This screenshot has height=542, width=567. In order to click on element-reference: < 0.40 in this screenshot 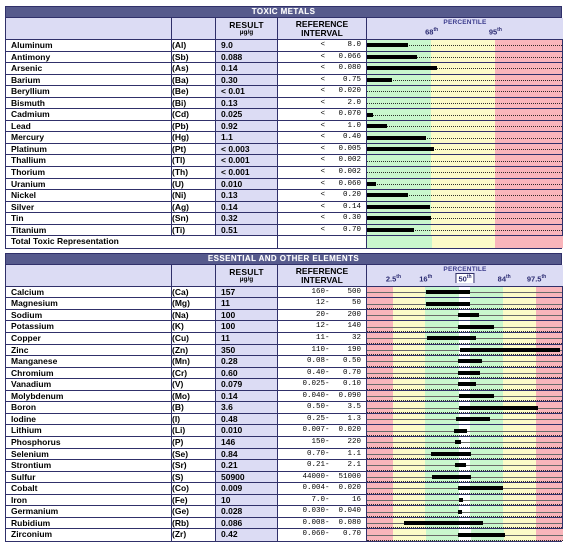, I will do `click(322, 138)`.